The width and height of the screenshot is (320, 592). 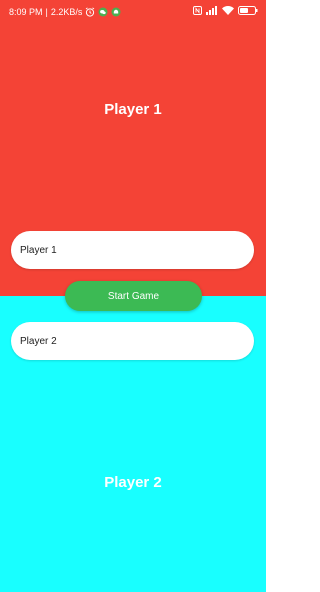 What do you see at coordinates (26, 12) in the screenshot?
I see `status-time: 8:09 PM` at bounding box center [26, 12].